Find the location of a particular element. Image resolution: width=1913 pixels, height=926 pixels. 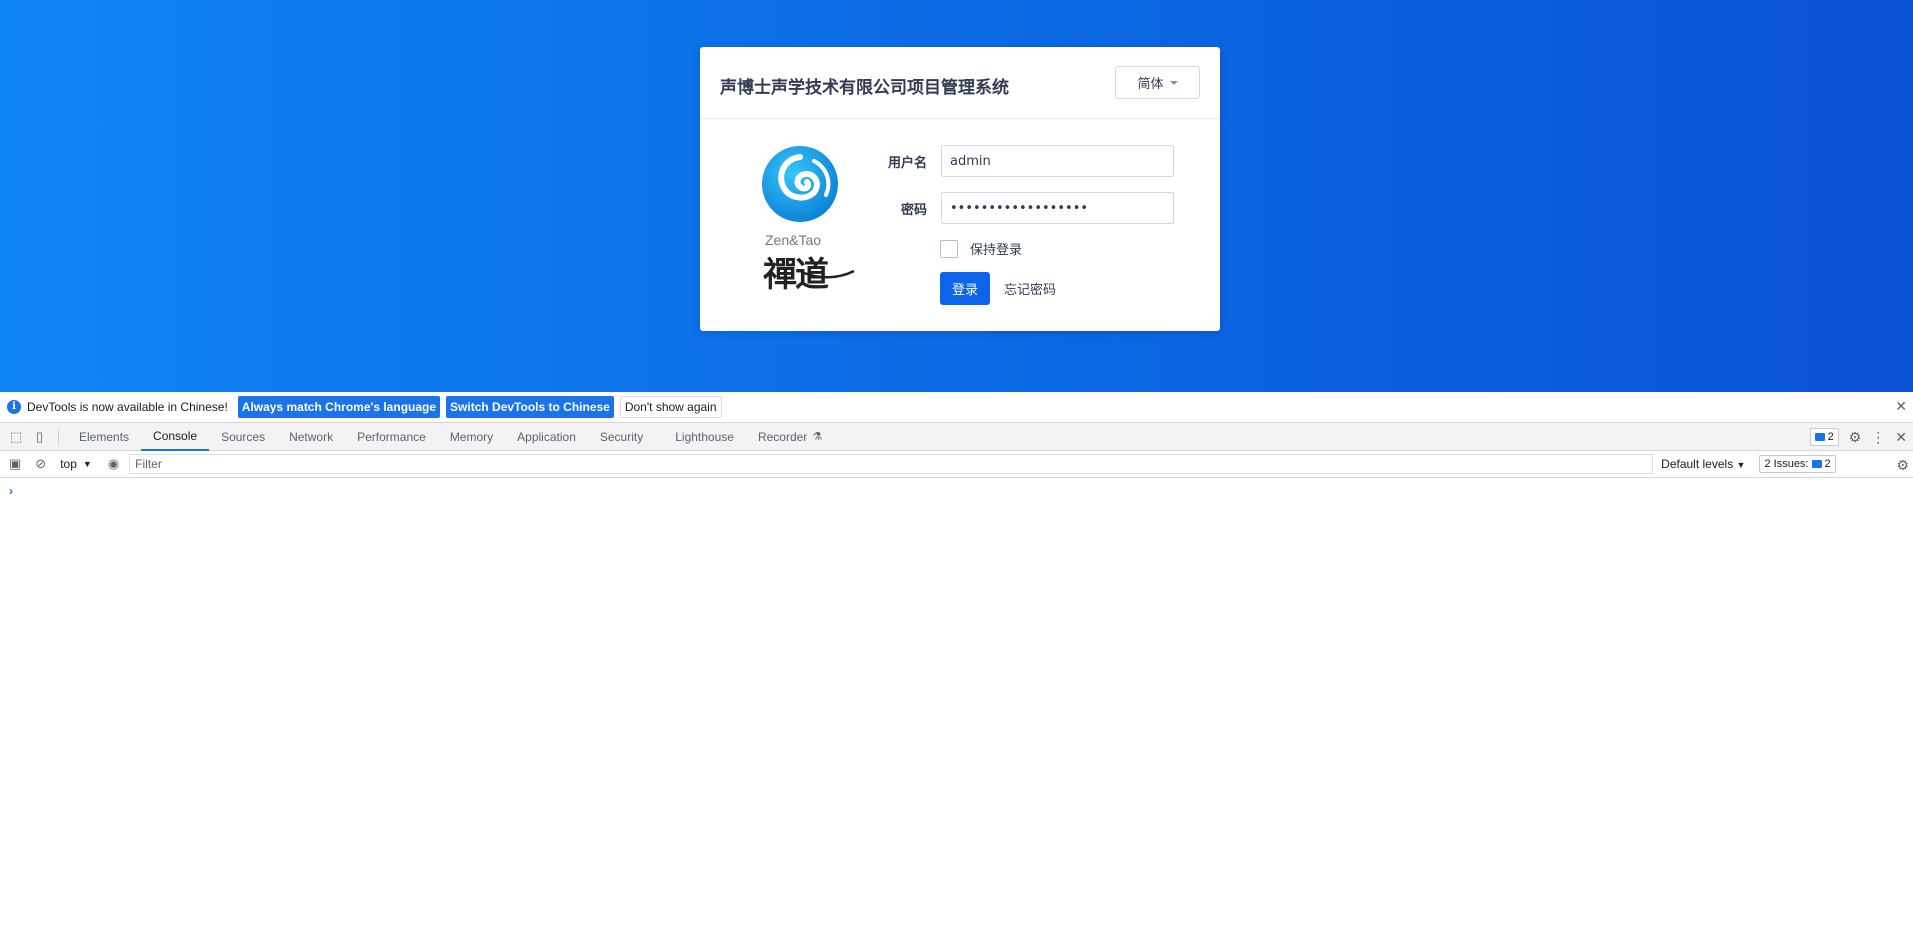

sidebar-toggle-icon: ▣ is located at coordinates (15, 464).